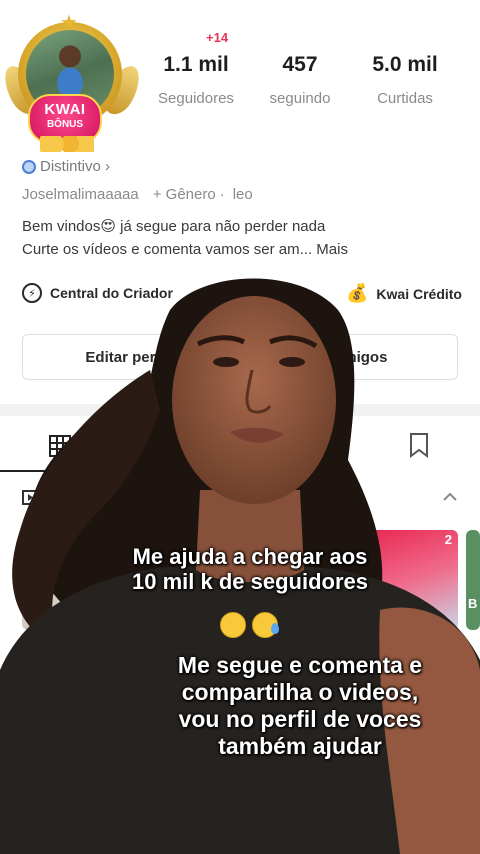  I want to click on stat-likes: 5.0 mil Curtidas, so click(405, 79).